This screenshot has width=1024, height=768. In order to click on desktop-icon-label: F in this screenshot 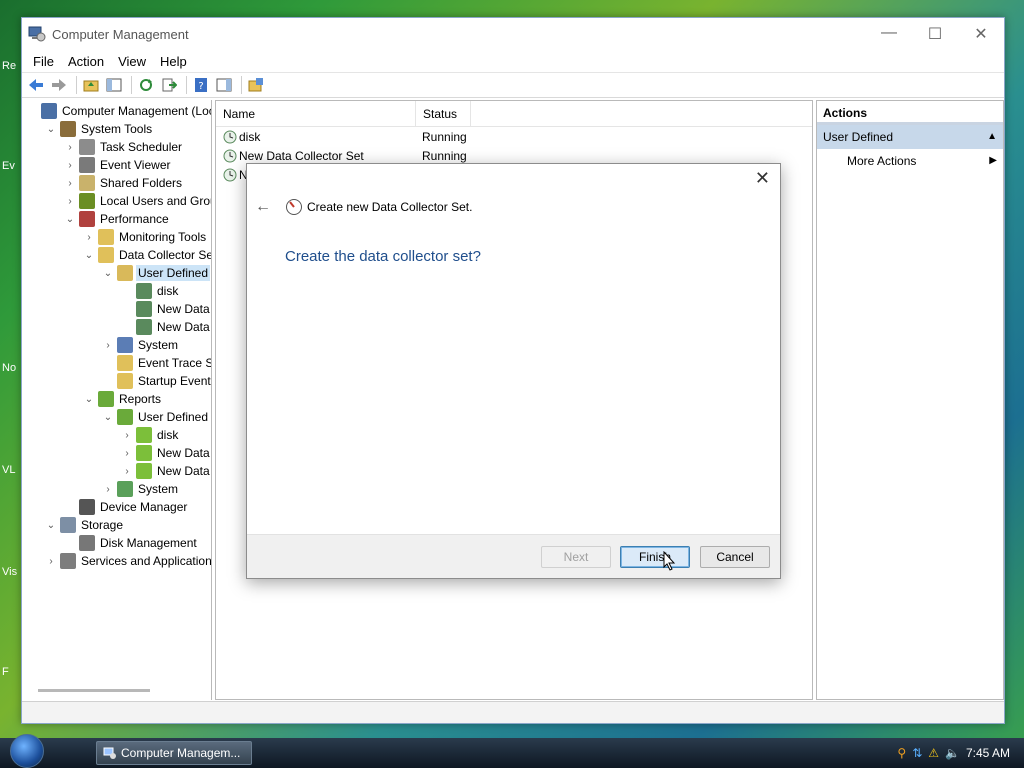, I will do `click(11, 673)`.